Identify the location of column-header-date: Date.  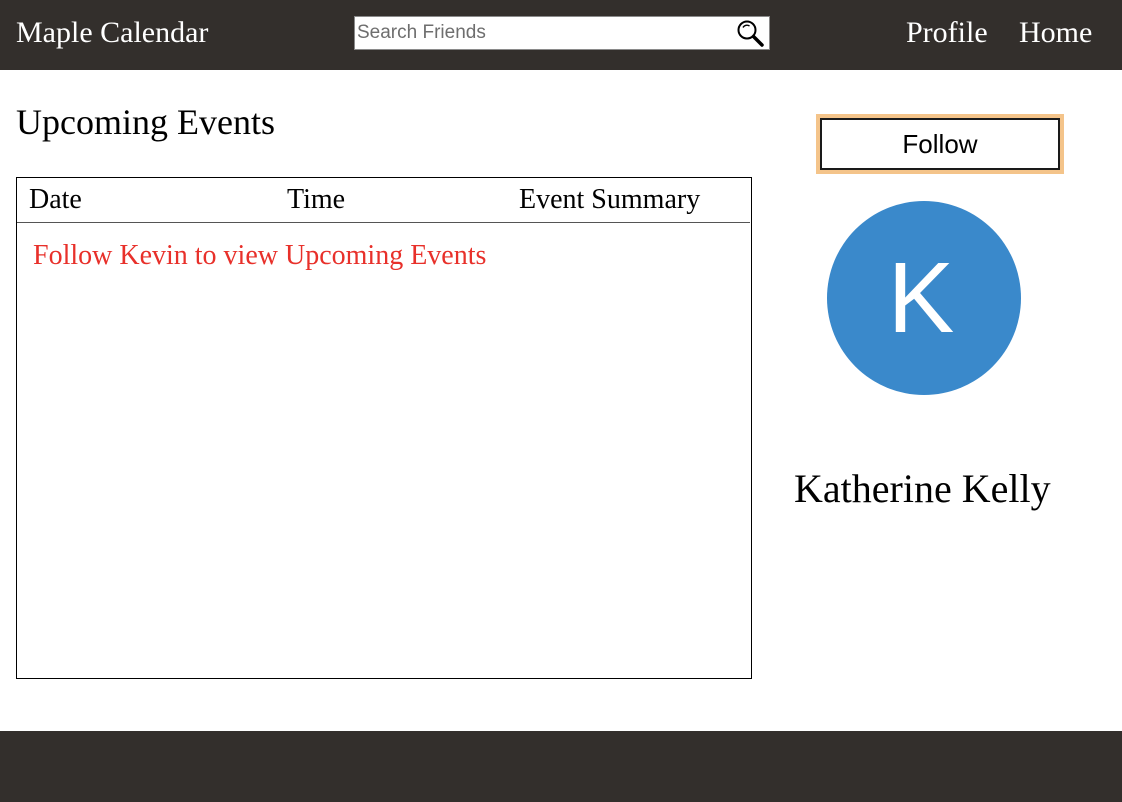
(55, 199).